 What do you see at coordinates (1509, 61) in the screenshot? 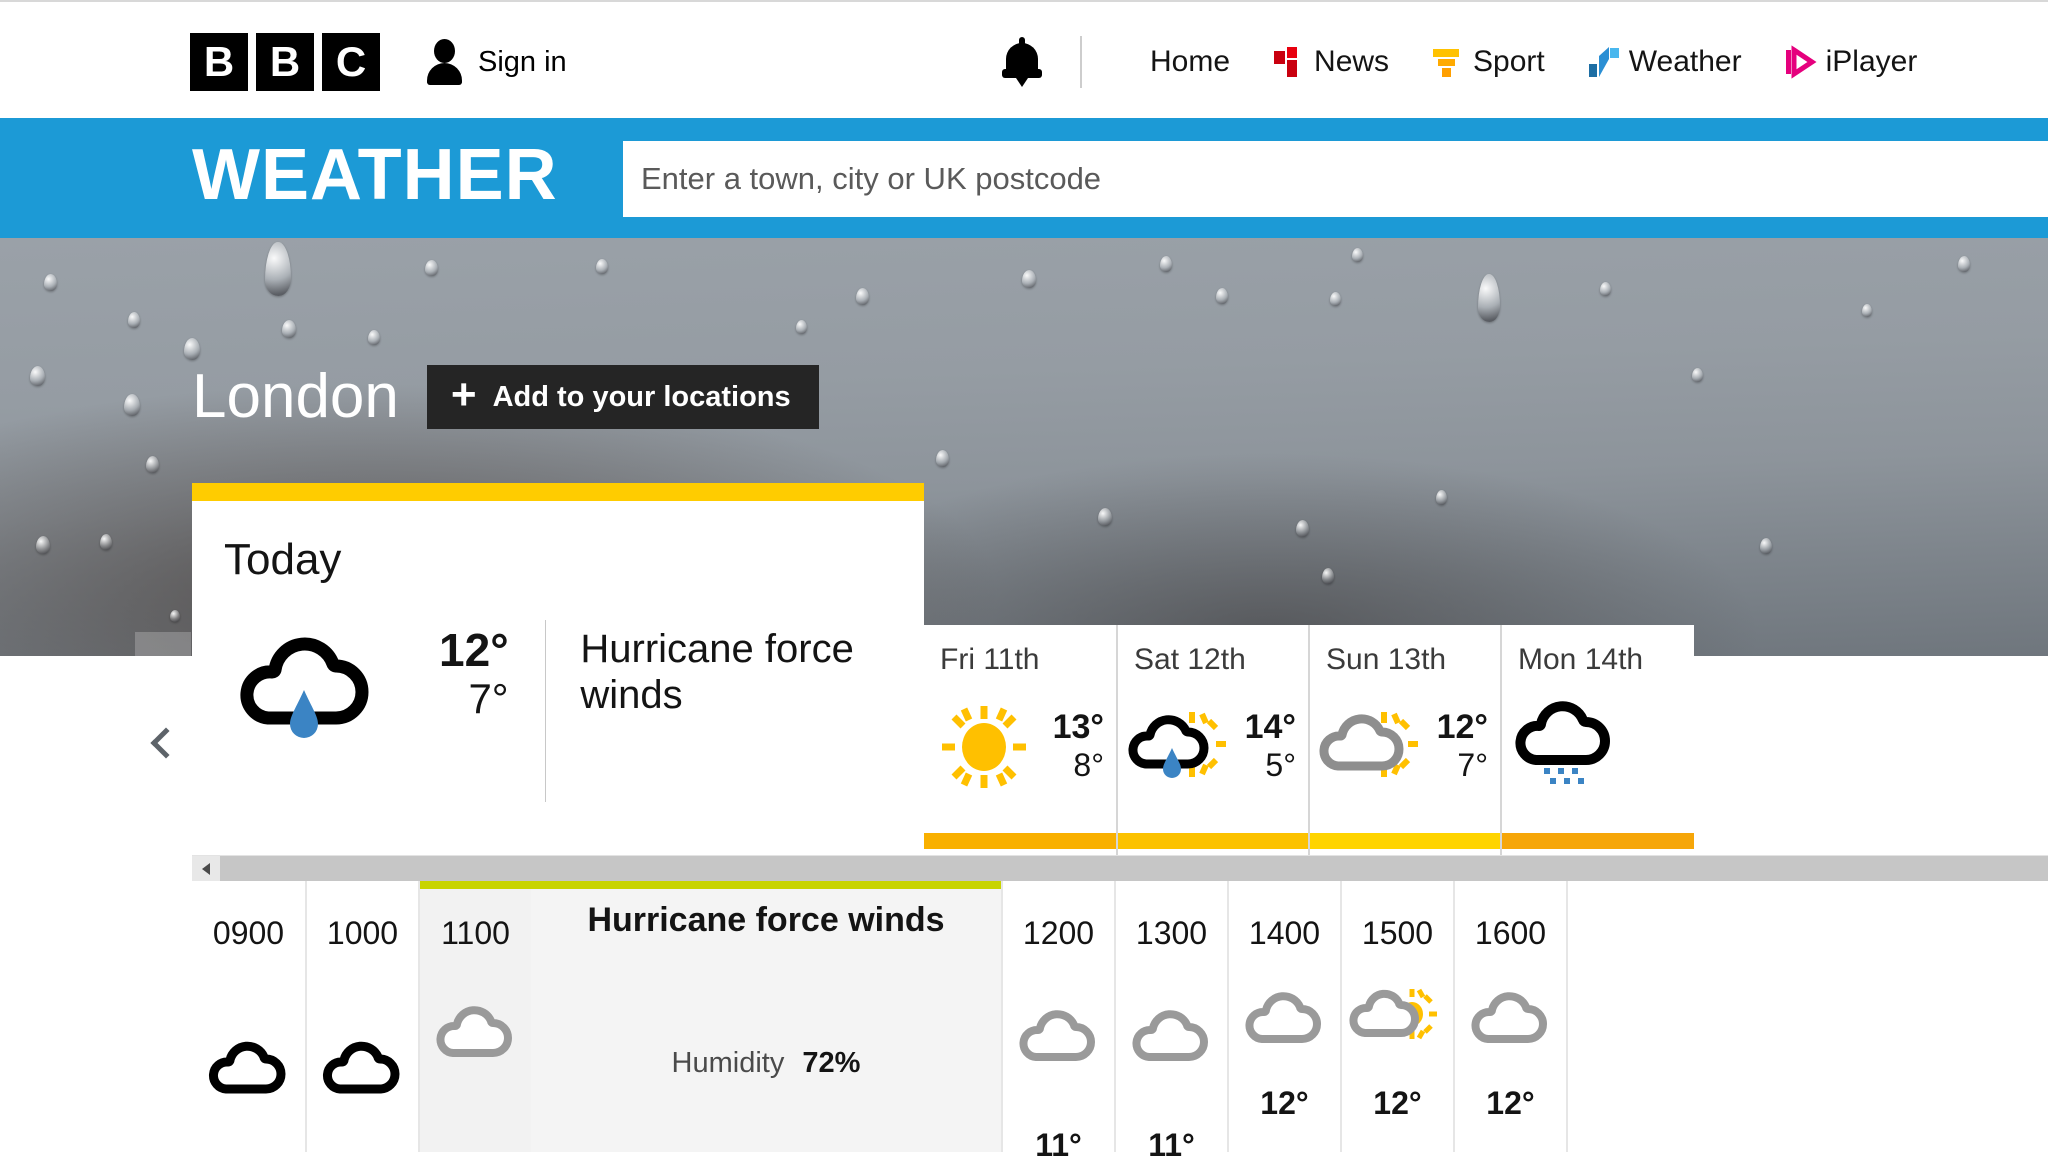
I see `nav-link-label: Sport` at bounding box center [1509, 61].